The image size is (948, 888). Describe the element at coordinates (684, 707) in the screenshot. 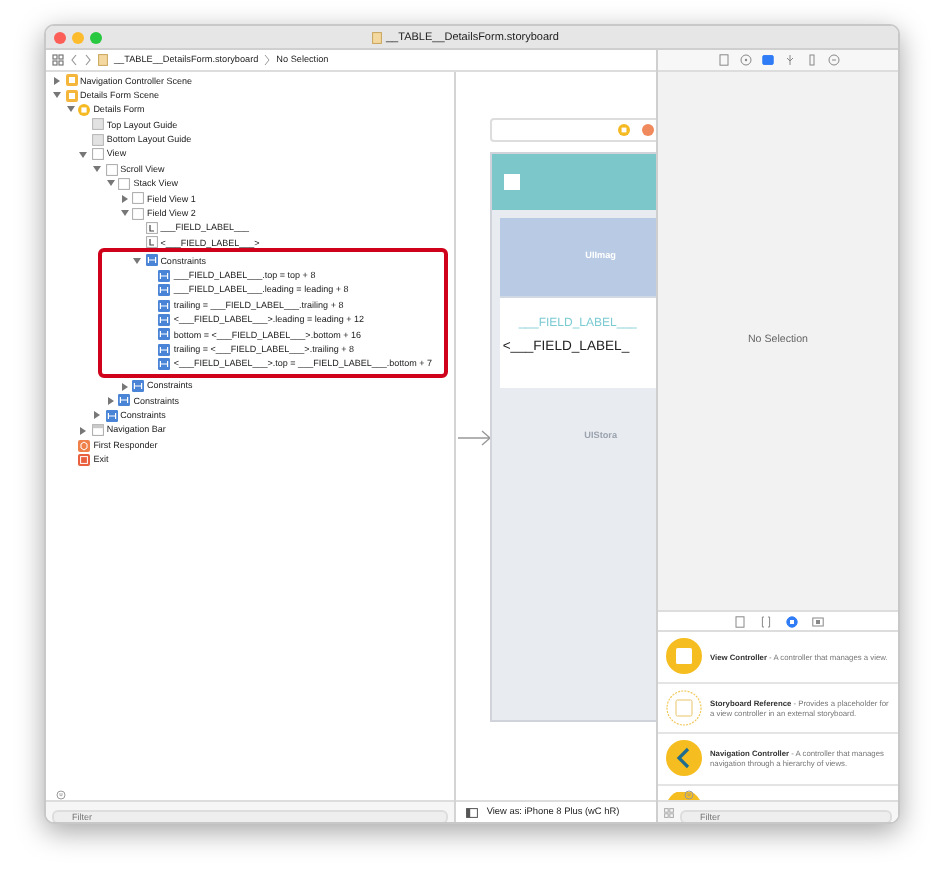

I see `storyboard-reference-icon` at that location.